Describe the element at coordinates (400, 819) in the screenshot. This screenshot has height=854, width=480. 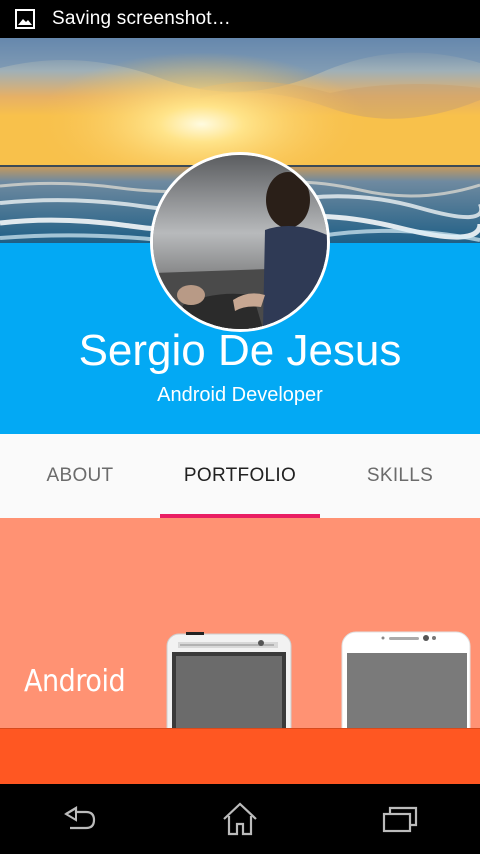
I see `recents-icon` at that location.